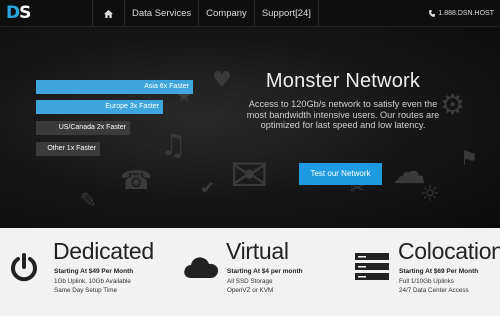 This screenshot has width=500, height=316. Describe the element at coordinates (136, 181) in the screenshot. I see `phone-icon: ☎` at that location.